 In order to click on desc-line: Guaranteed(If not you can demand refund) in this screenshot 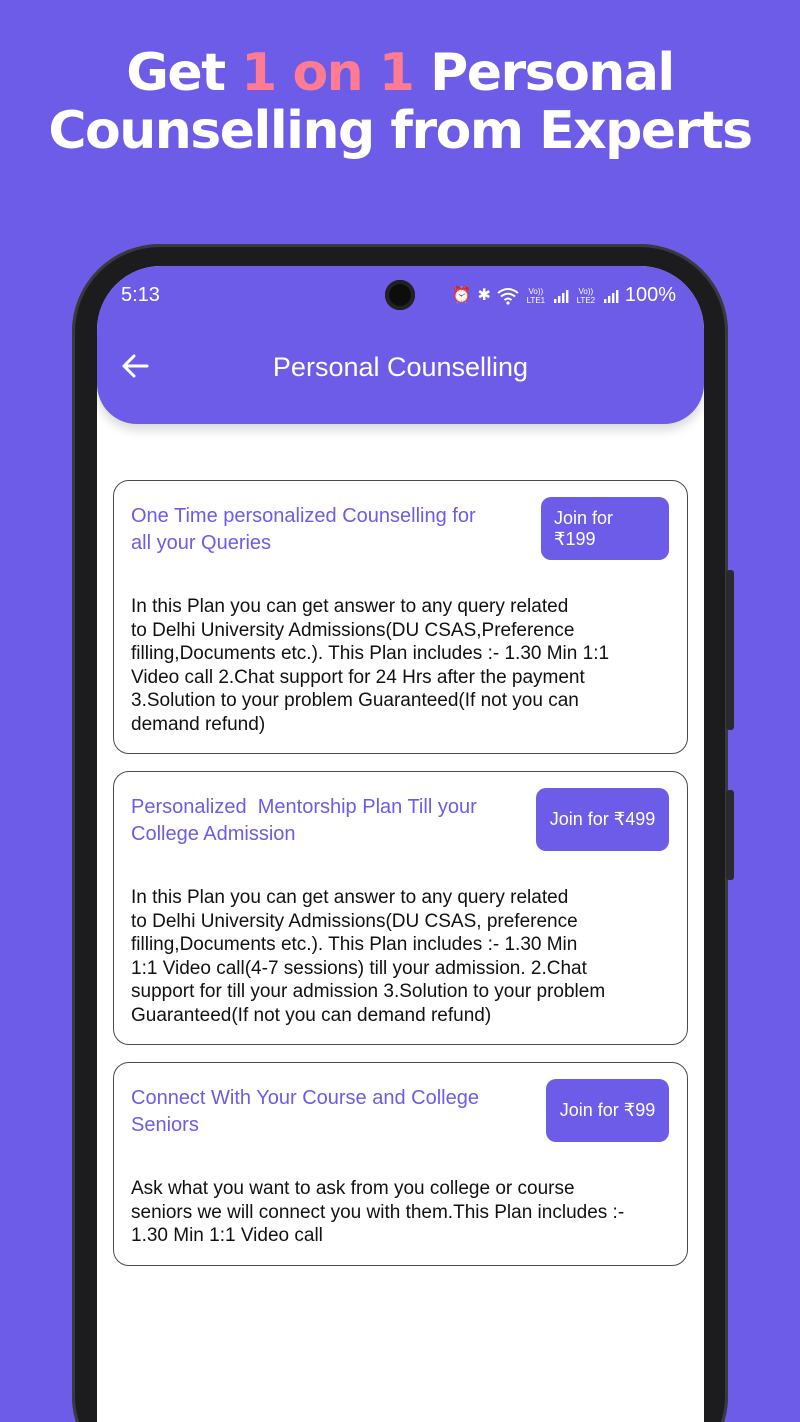, I will do `click(311, 1015)`.